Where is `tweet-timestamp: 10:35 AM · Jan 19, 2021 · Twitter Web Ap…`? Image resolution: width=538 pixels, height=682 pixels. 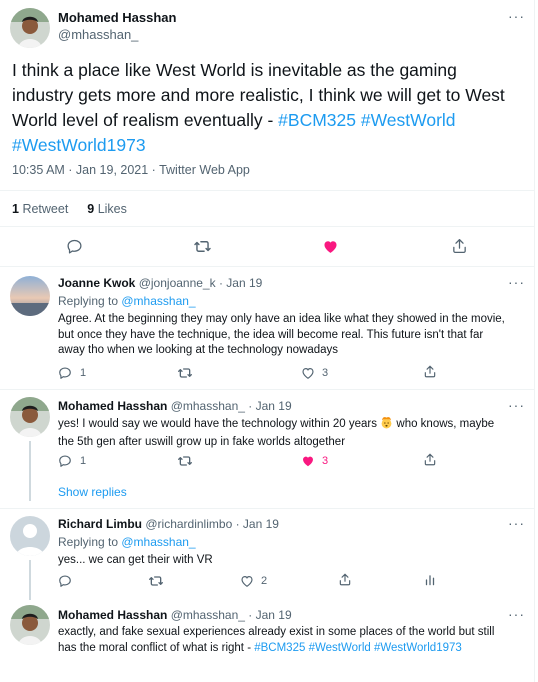
tweet-timestamp: 10:35 AM · Jan 19, 2021 · Twitter Web Ap… is located at coordinates (131, 170).